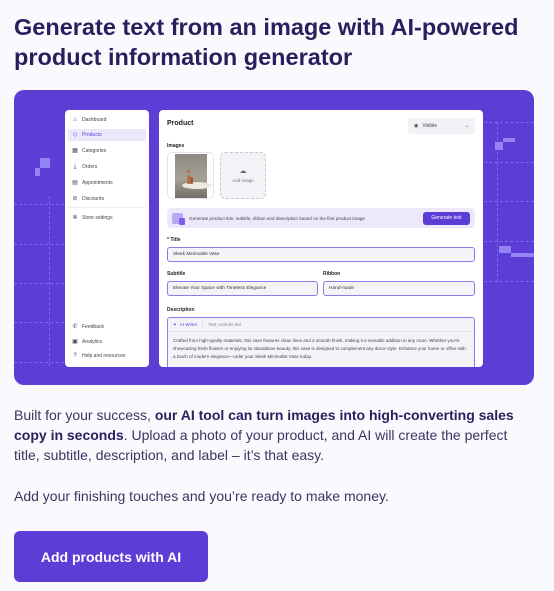  Describe the element at coordinates (75, 167) in the screenshot. I see `download-icon: ⤓` at that location.